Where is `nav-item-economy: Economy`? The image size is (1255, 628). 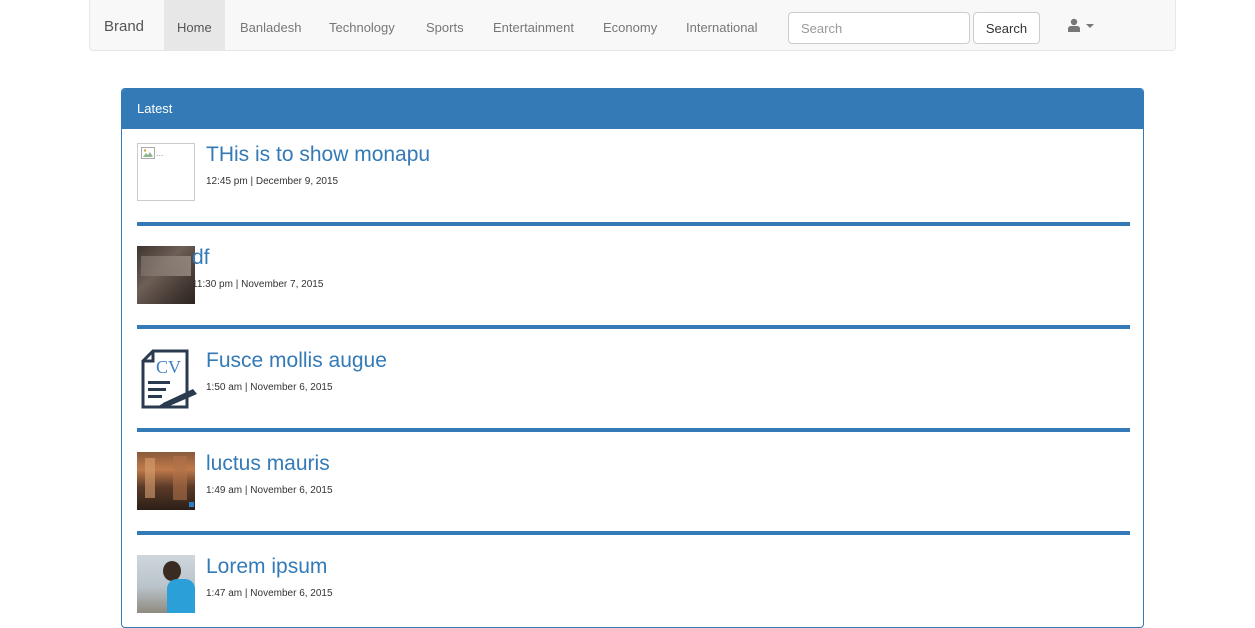
nav-item-economy: Economy is located at coordinates (630, 25).